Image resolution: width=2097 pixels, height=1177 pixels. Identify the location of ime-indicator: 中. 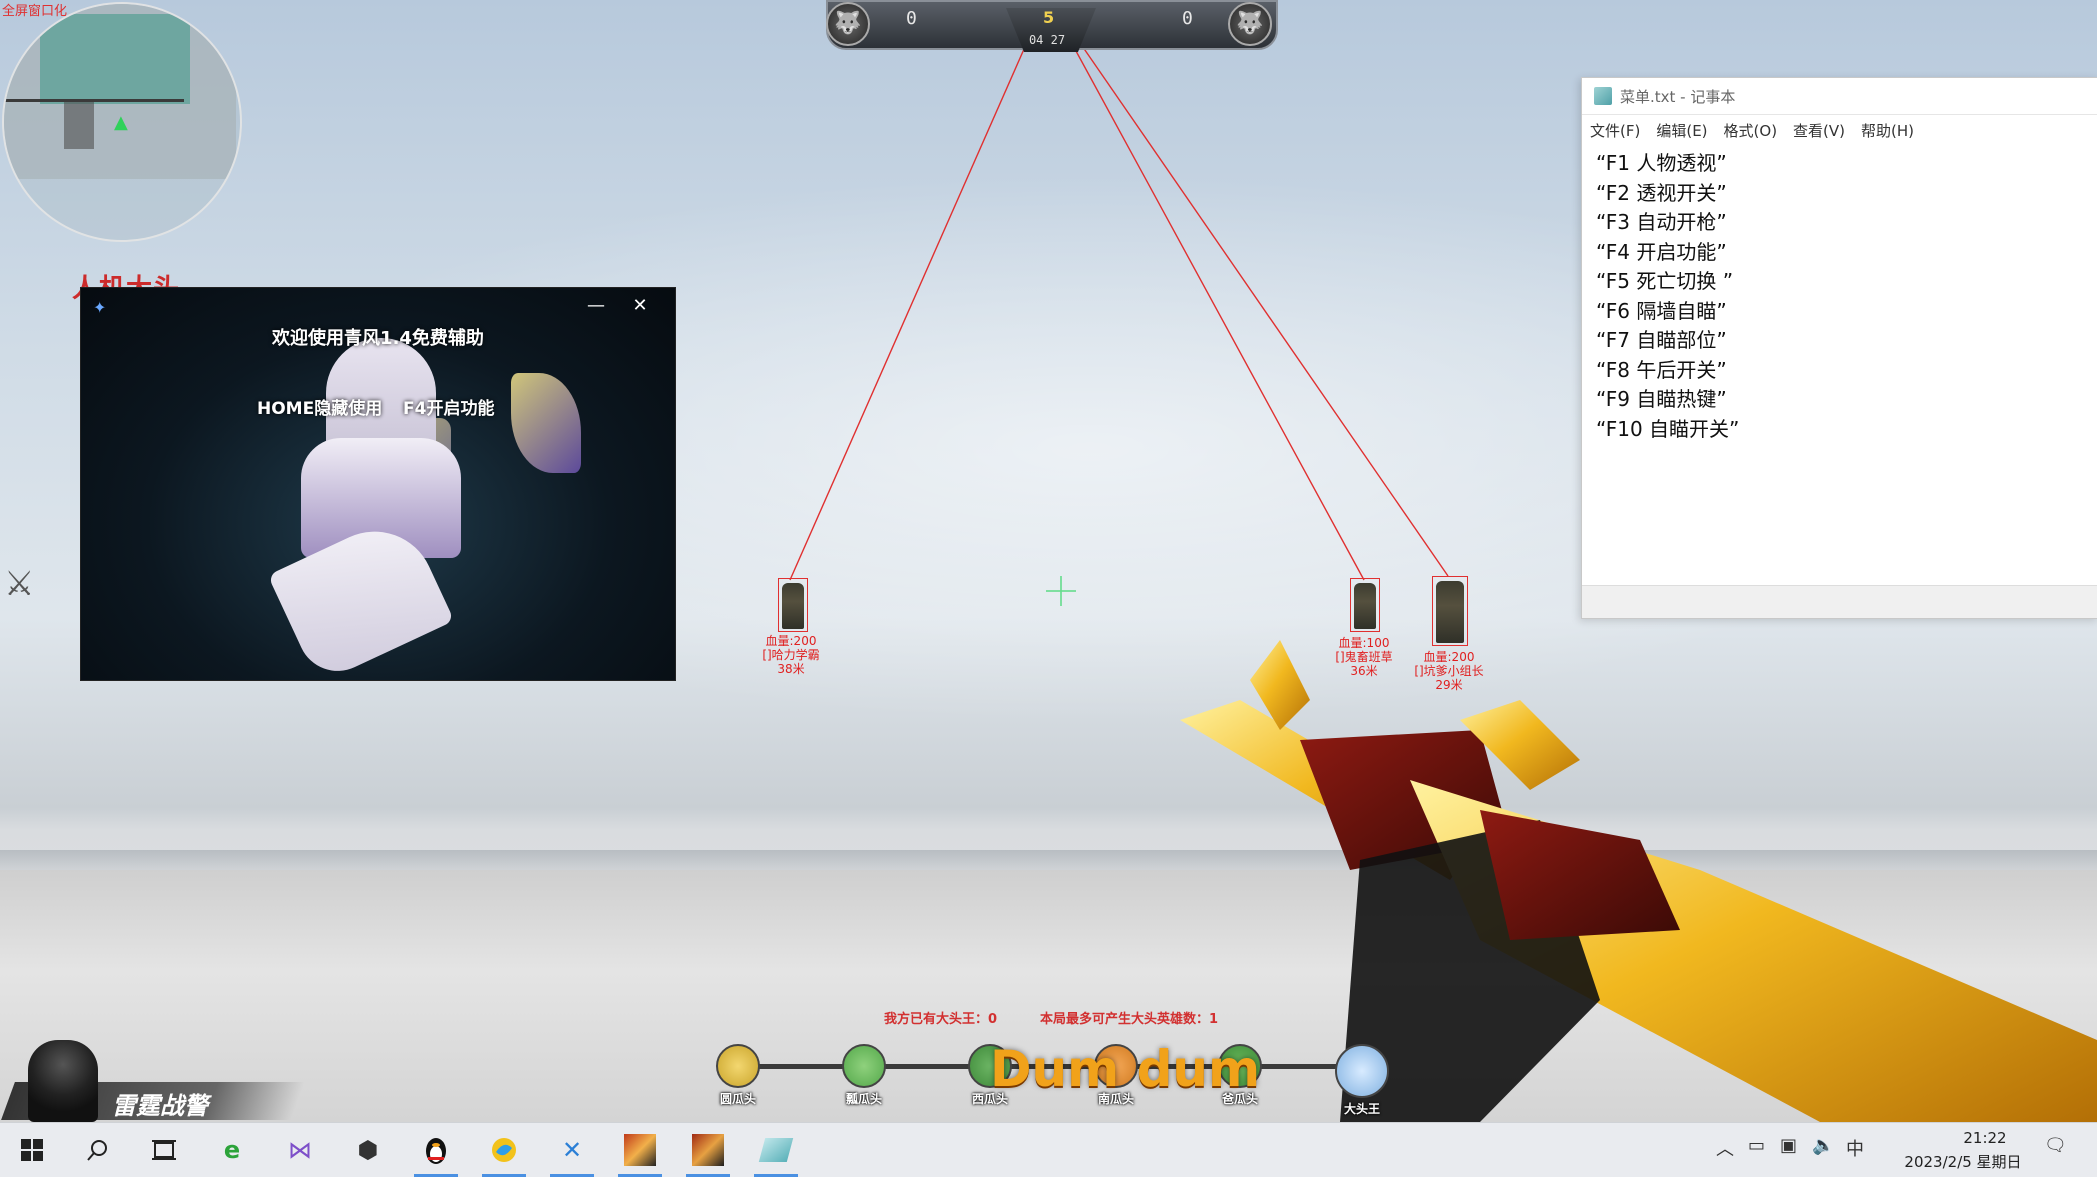
(1855, 1148).